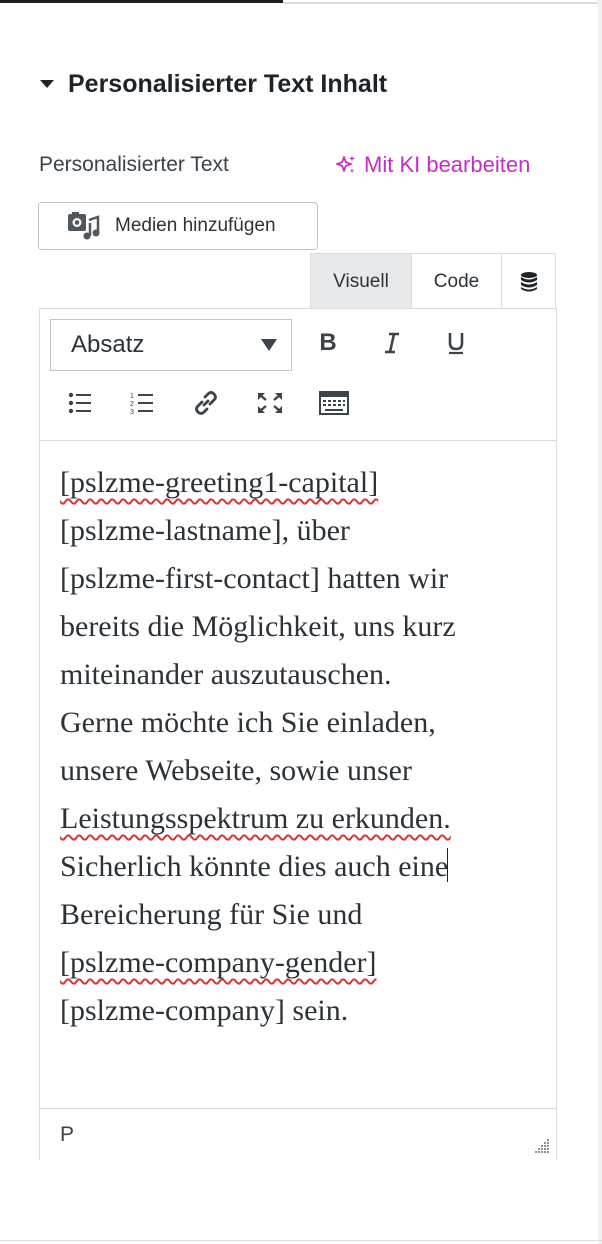 The width and height of the screenshot is (602, 1244). What do you see at coordinates (269, 345) in the screenshot?
I see `chevron-down-icon` at bounding box center [269, 345].